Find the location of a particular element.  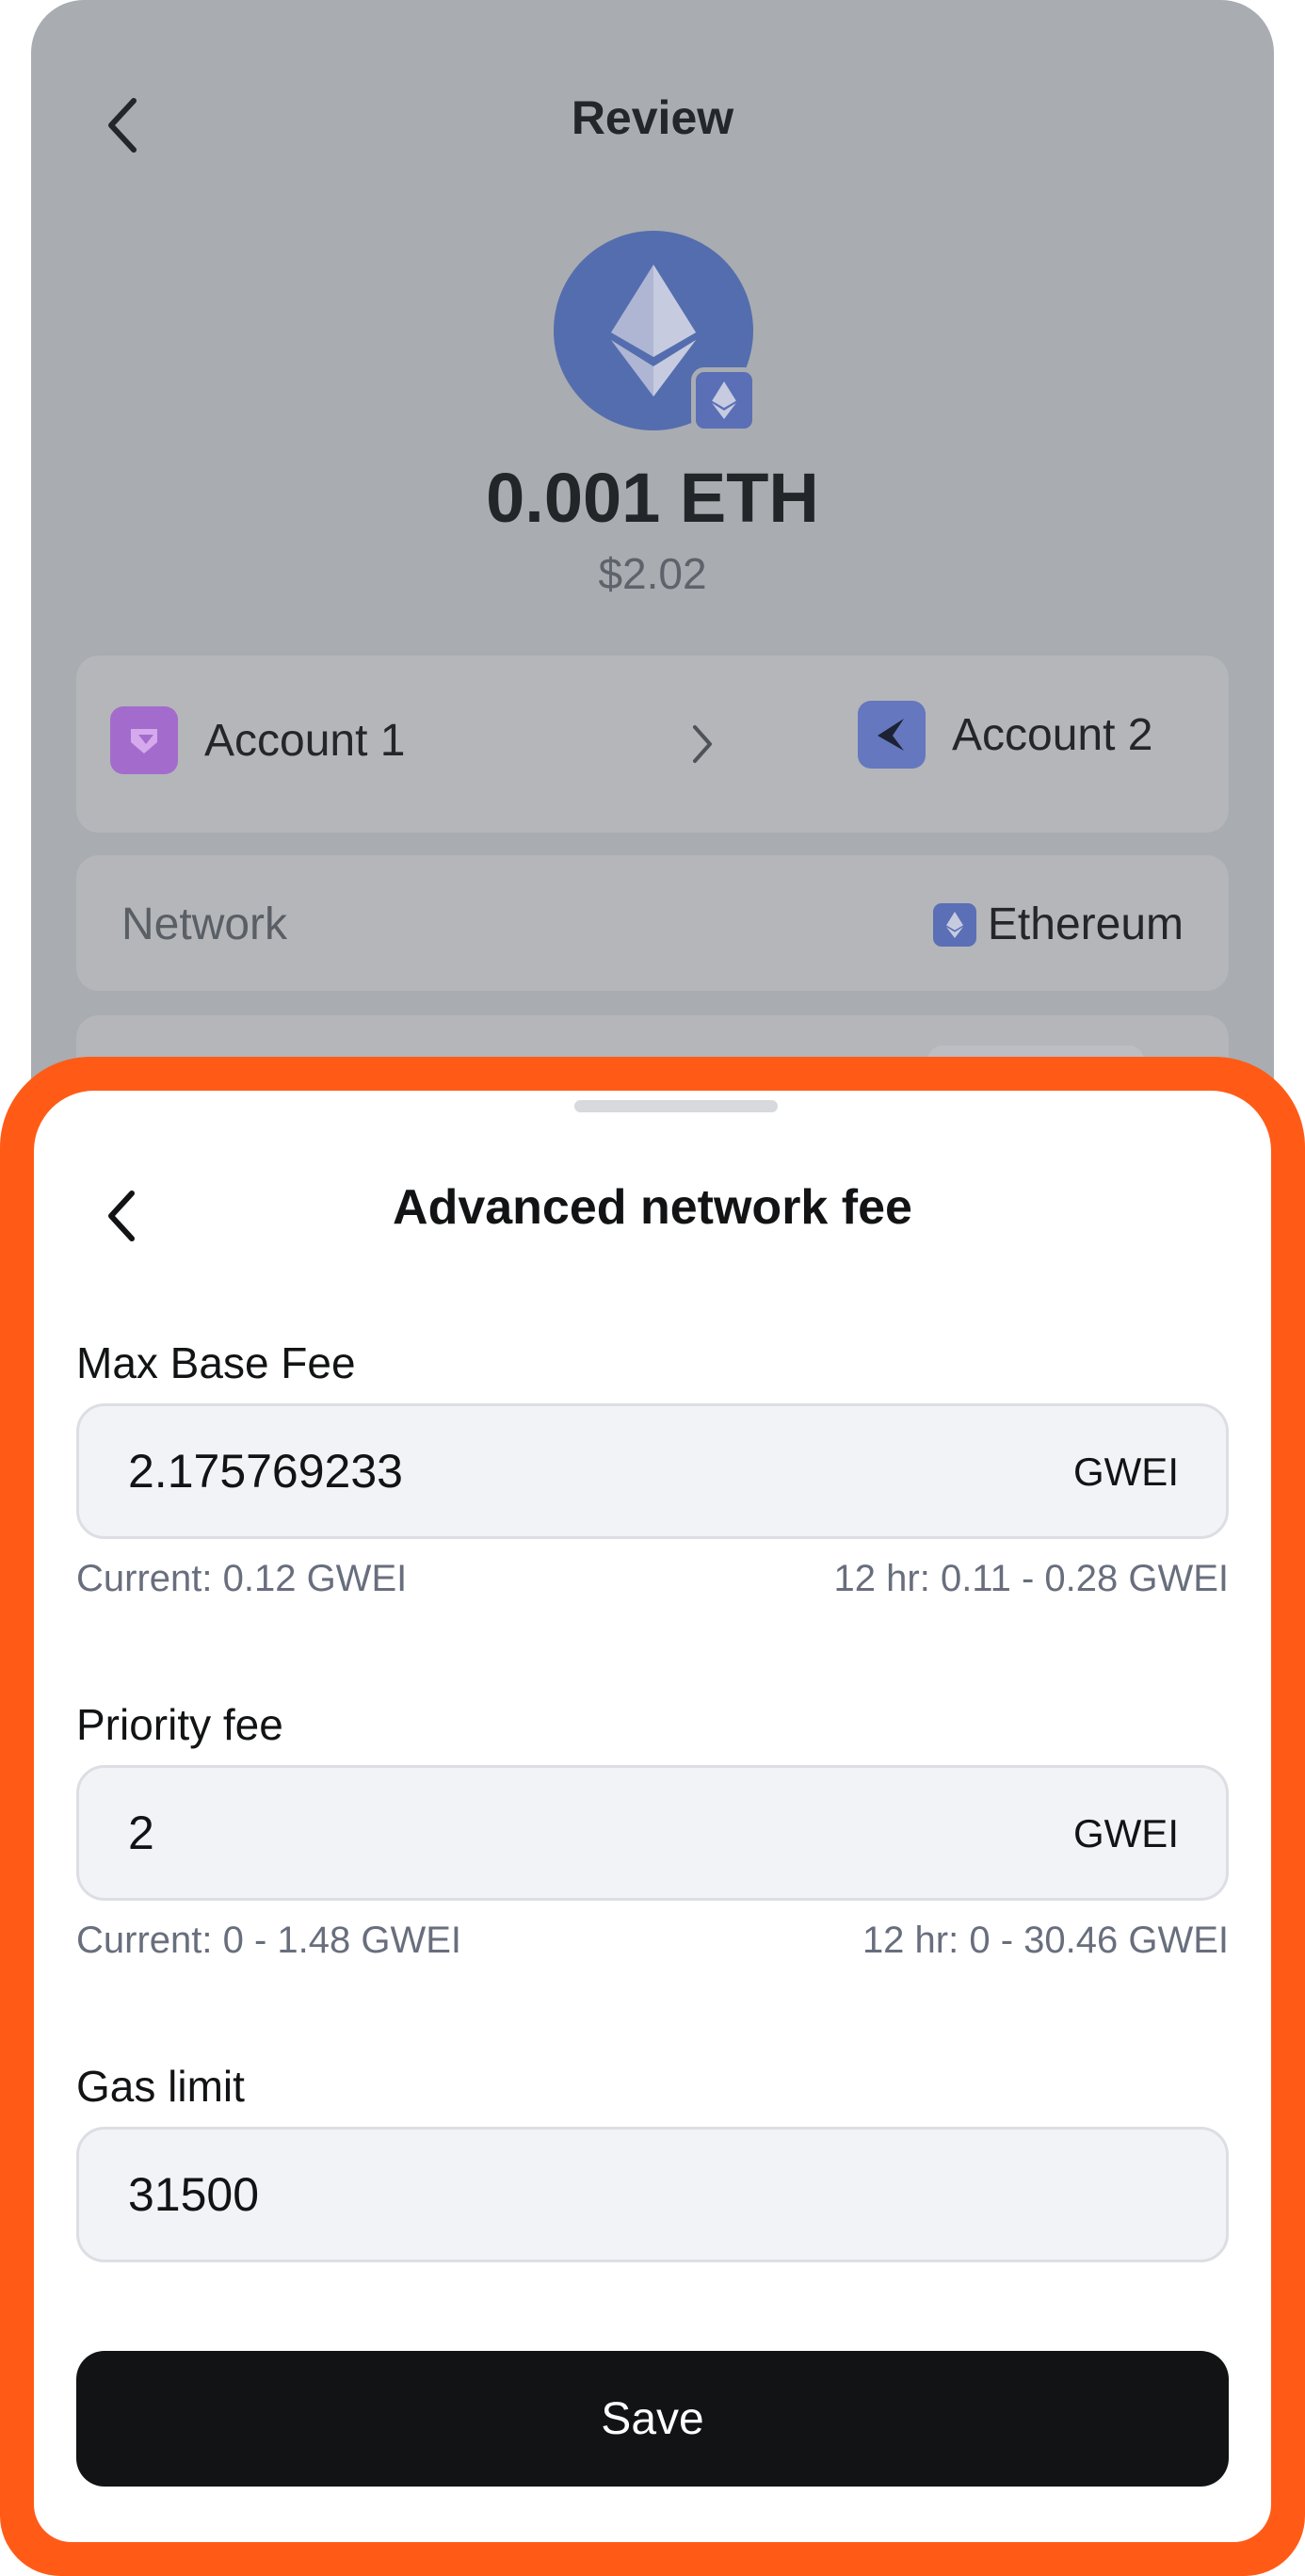

account-2-avatar is located at coordinates (892, 735).